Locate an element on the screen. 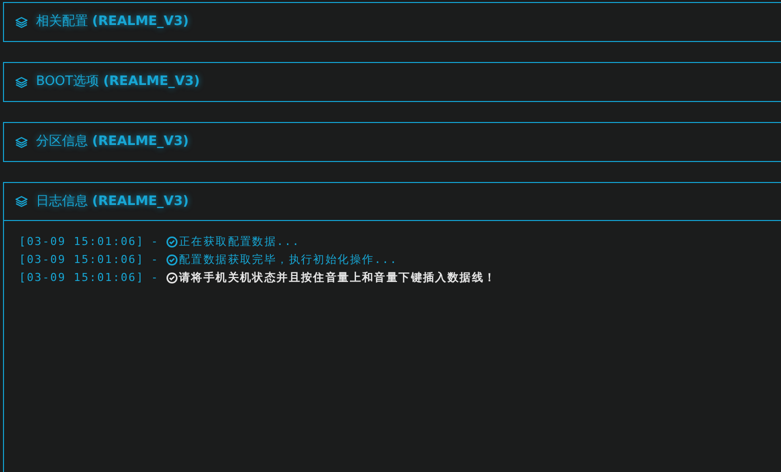 This screenshot has height=472, width=781. panel-title: 分区信息 (REALME_V3) is located at coordinates (112, 142).